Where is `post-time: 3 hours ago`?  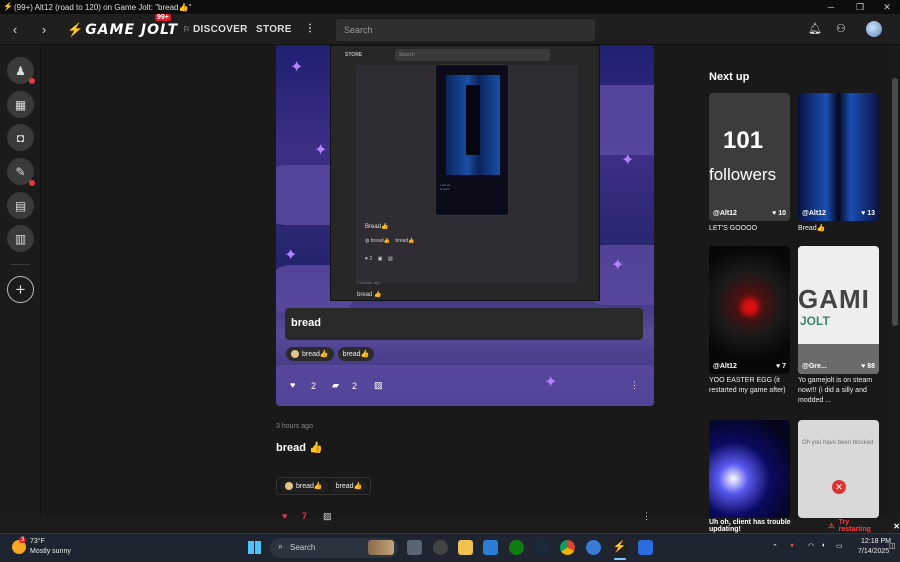
post-time: 3 hours ago is located at coordinates (294, 426).